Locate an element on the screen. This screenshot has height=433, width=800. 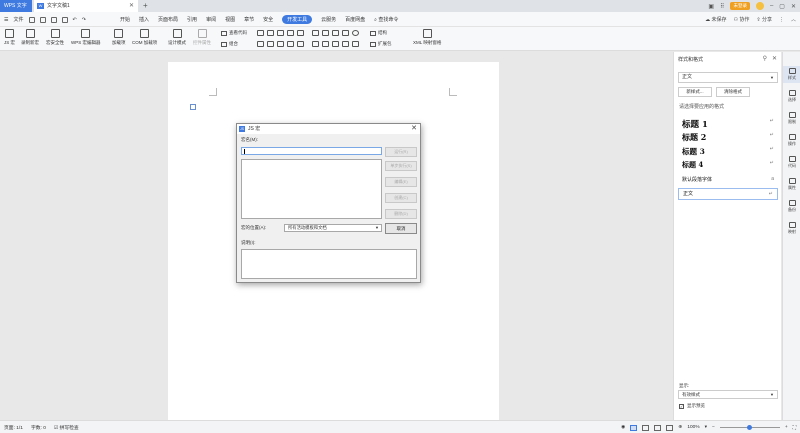
avatar is located at coordinates (759, 6).